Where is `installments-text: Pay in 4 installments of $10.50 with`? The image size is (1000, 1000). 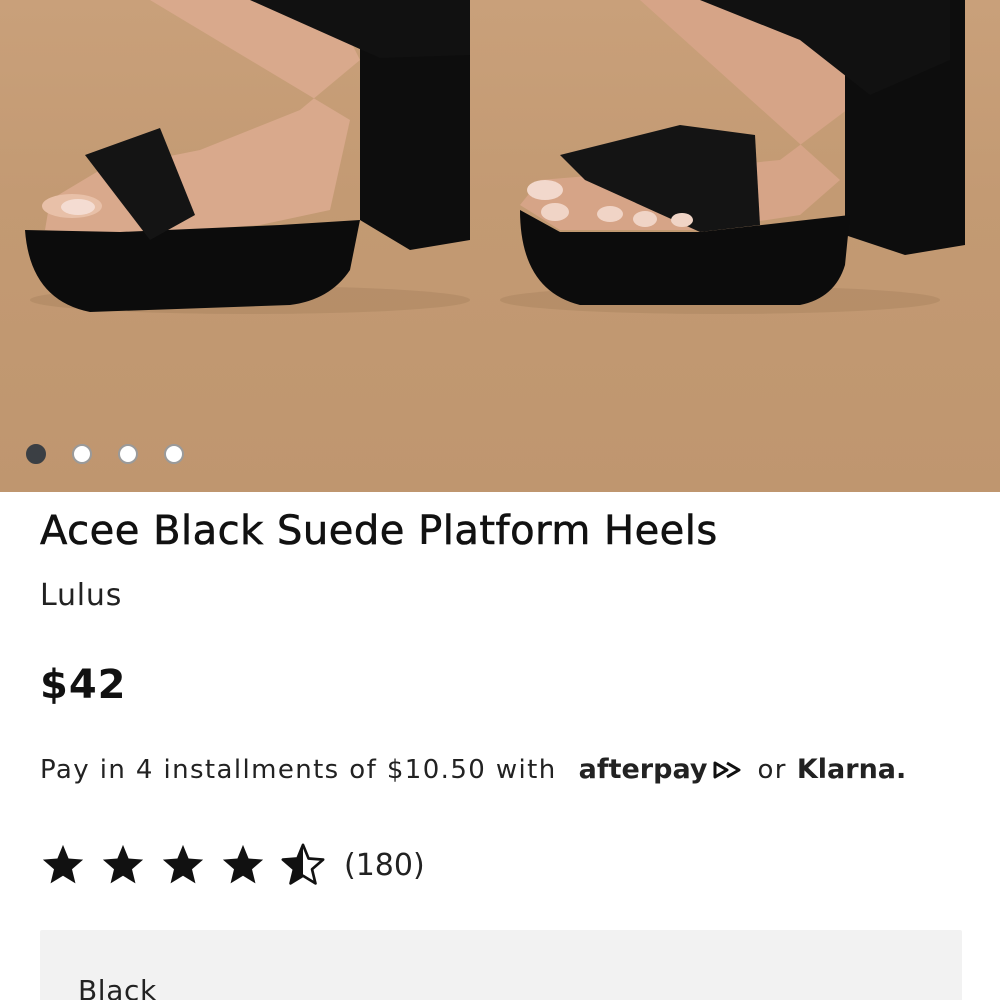 installments-text: Pay in 4 installments of $10.50 with is located at coordinates (298, 769).